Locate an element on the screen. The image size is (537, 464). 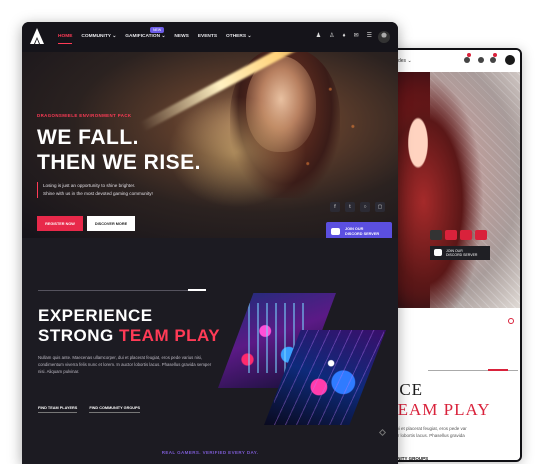
light-title-red: TEAM PLAY is located at coordinates (438, 409).